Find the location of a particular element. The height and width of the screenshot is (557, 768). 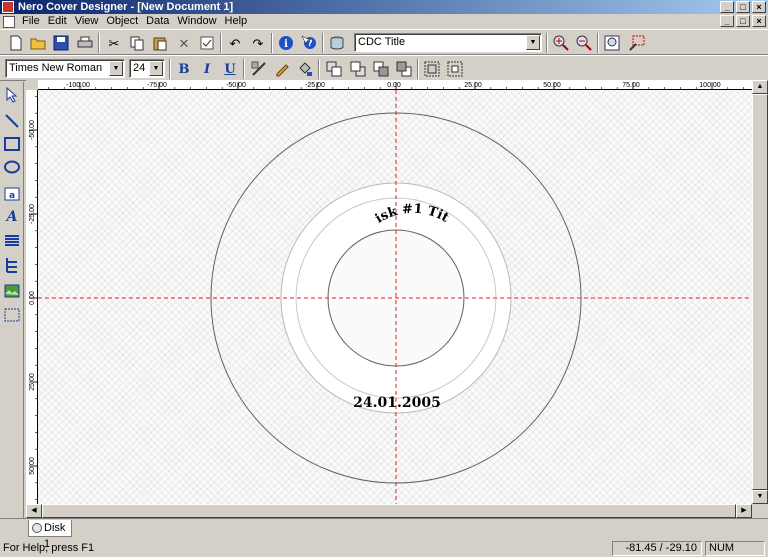

field-tool-icon is located at coordinates (12, 315).